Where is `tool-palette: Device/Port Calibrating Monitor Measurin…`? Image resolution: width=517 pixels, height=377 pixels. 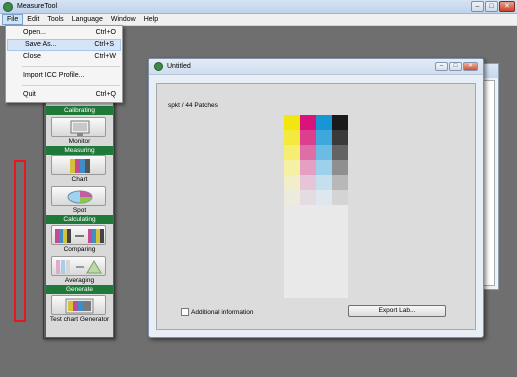
tool-palette: Device/Port Calibrating Monitor Measurin… is located at coordinates (79, 216).